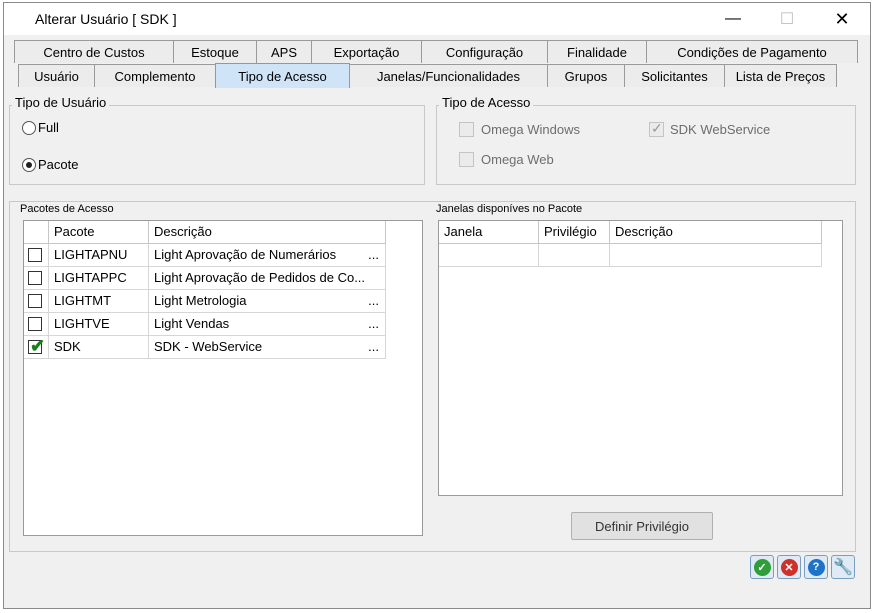  Describe the element at coordinates (217, 145) in the screenshot. I see `tipo-usuario-group` at that location.